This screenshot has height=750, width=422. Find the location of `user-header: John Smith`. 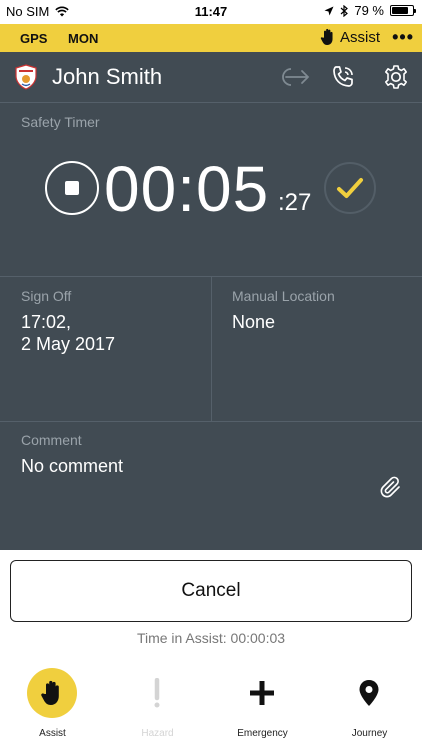

user-header: John Smith is located at coordinates (211, 77).